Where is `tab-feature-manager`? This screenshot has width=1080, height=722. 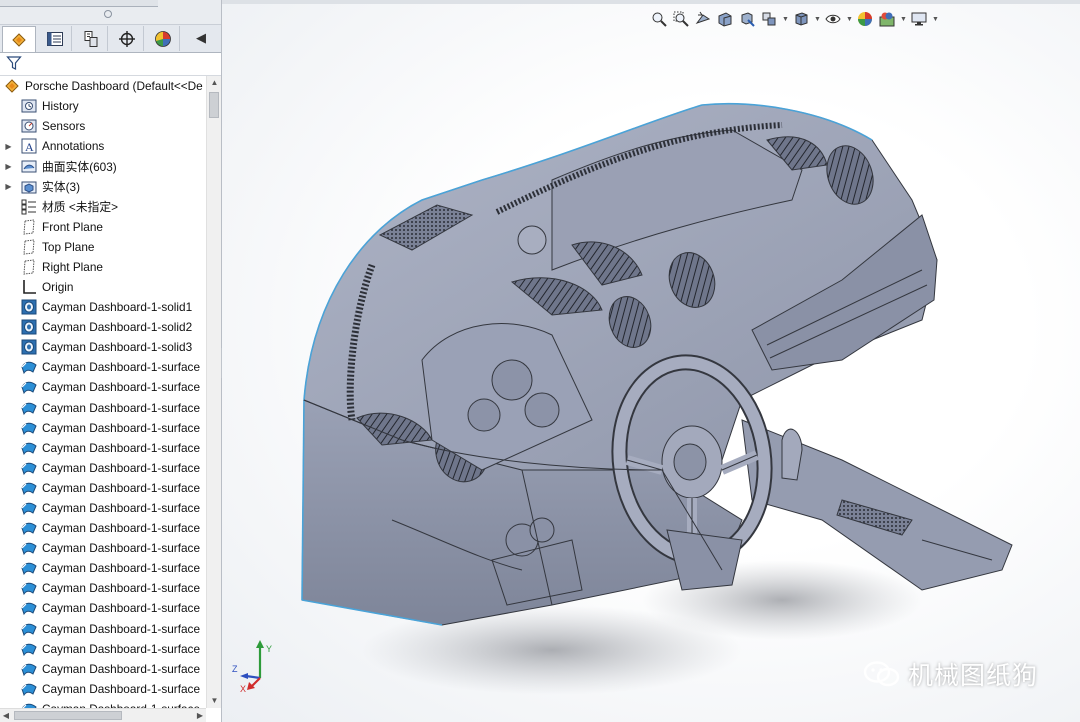
tab-feature-manager is located at coordinates (19, 39).